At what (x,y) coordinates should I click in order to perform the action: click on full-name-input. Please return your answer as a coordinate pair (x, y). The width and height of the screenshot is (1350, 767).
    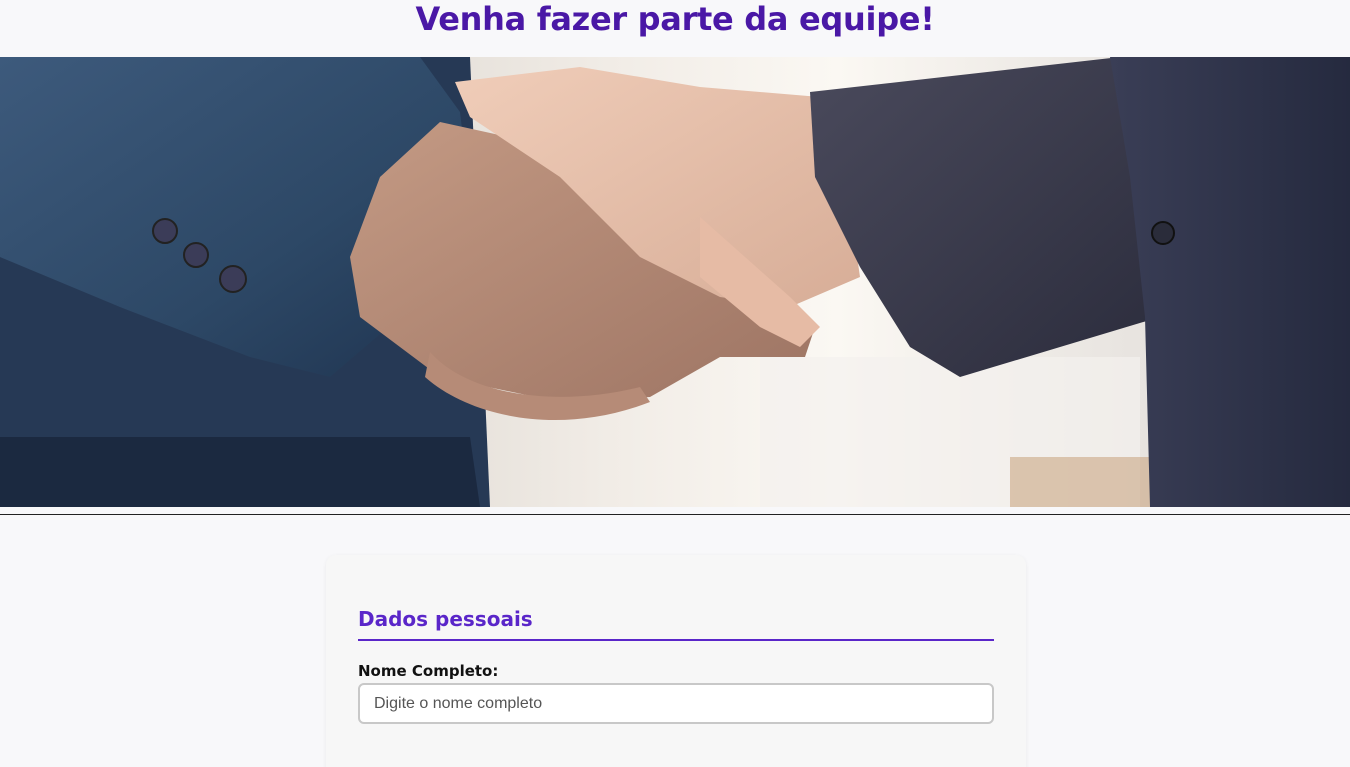
    Looking at the image, I should click on (676, 703).